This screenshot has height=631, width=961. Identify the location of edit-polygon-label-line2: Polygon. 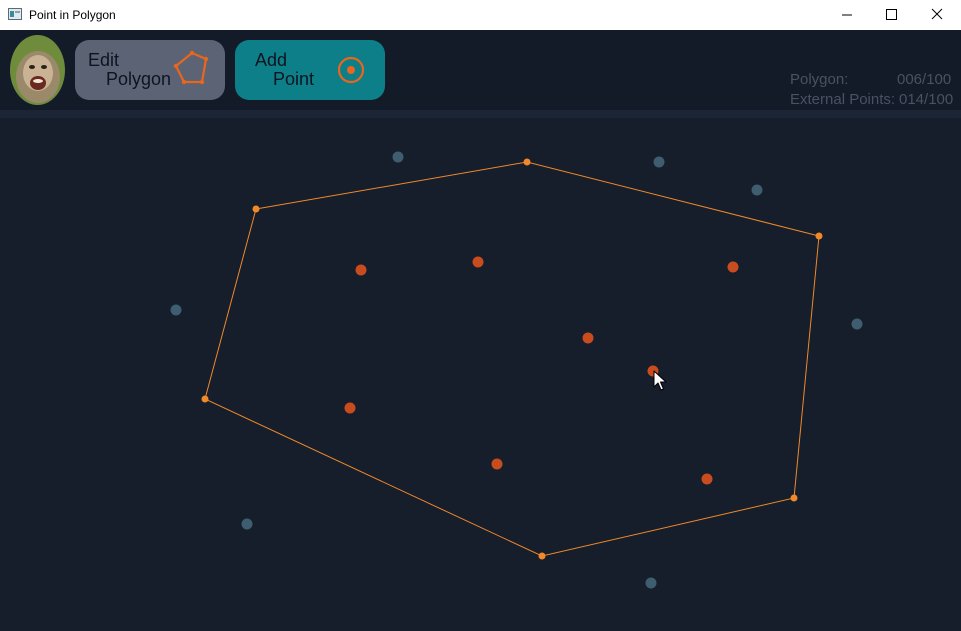
(139, 79).